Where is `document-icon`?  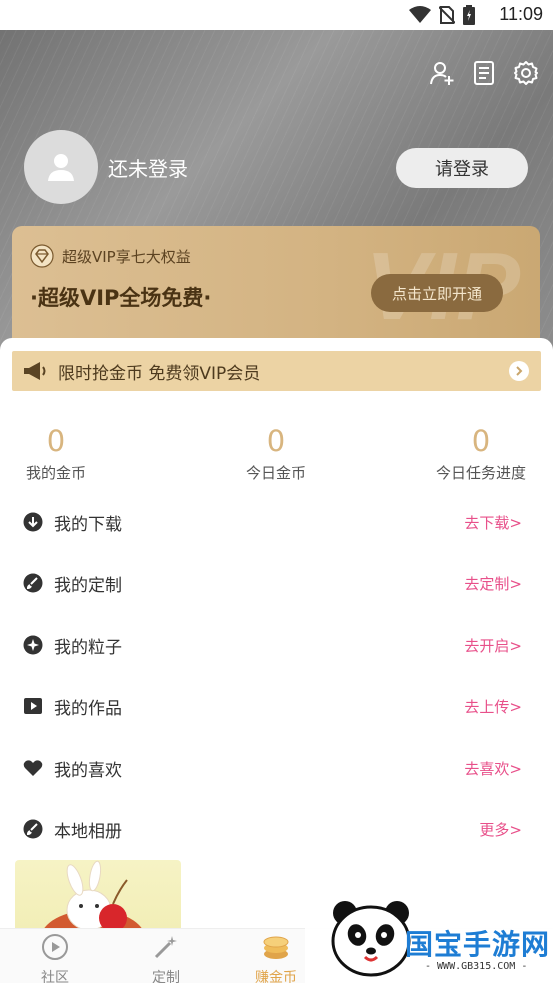
document-icon is located at coordinates (484, 73).